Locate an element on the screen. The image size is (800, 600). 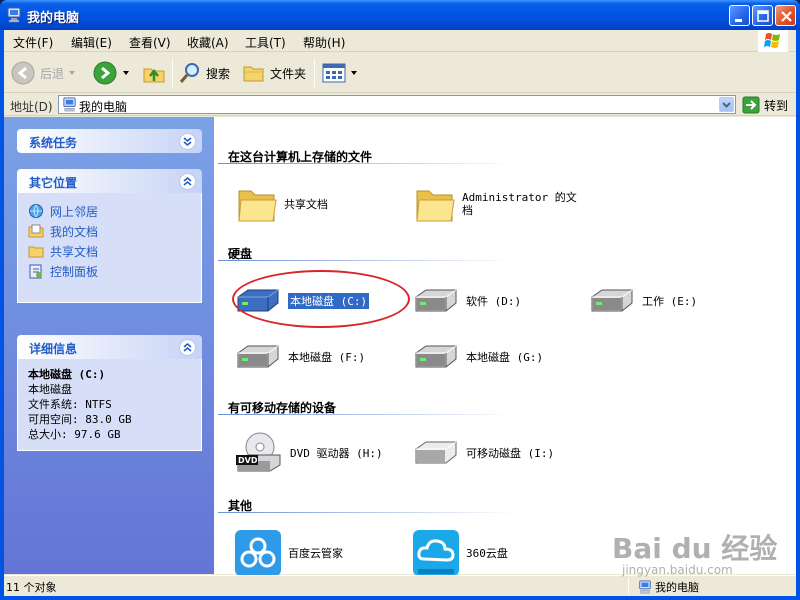
folders-icon is located at coordinates (253, 74).